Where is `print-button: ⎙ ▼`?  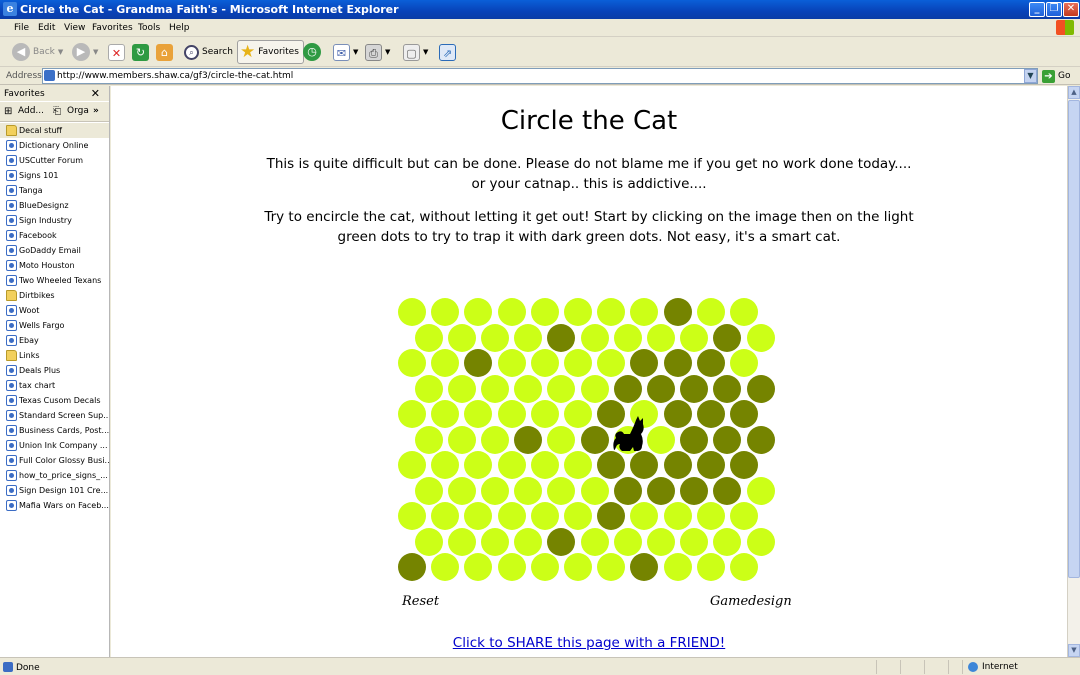
print-button: ⎙ ▼ is located at coordinates (377, 52).